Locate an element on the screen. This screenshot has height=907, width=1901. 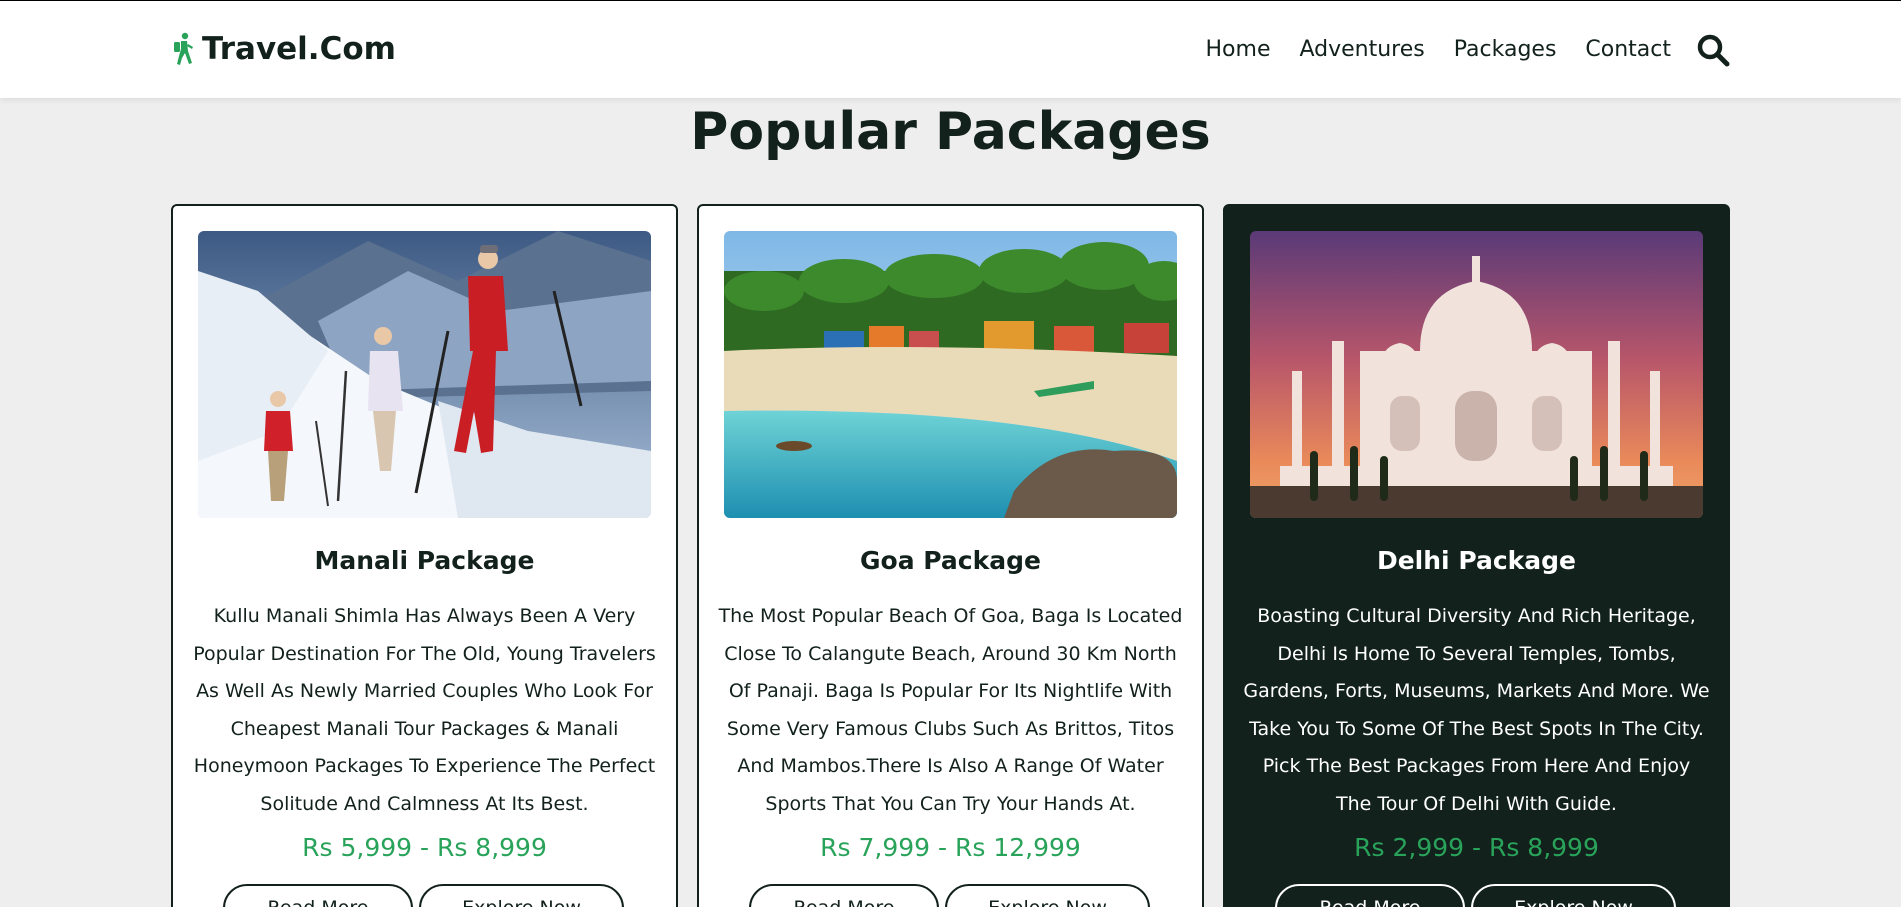
package-image-goa is located at coordinates (950, 374).